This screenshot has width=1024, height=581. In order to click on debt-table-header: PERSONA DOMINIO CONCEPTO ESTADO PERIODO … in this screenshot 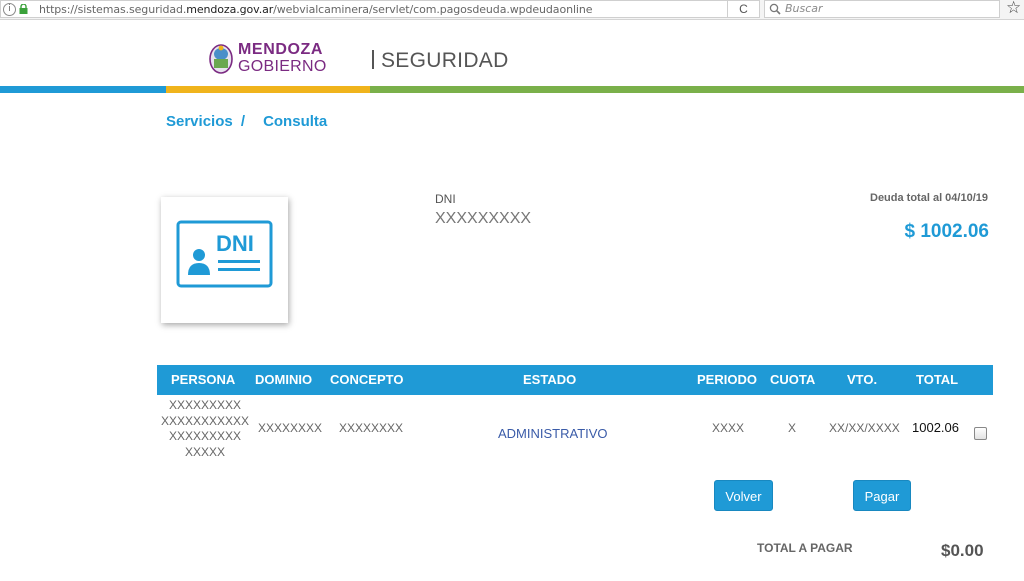, I will do `click(575, 380)`.